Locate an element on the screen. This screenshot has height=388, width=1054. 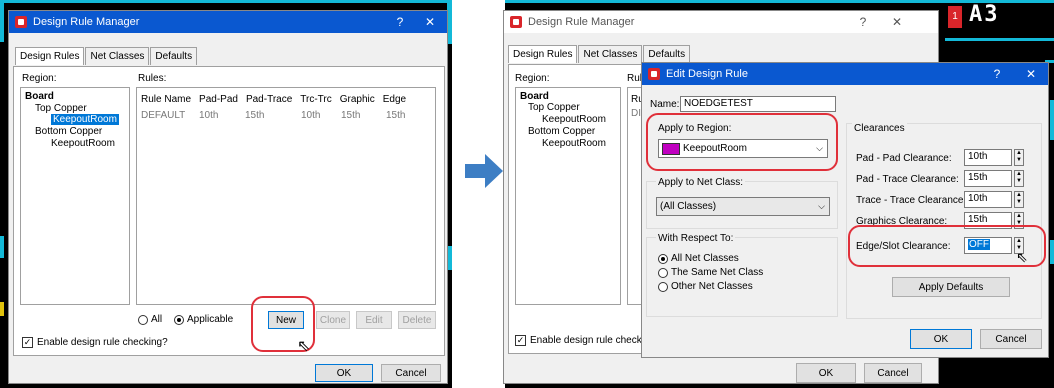
enable-drc-label: Enable design rule checking? is located at coordinates (102, 342).